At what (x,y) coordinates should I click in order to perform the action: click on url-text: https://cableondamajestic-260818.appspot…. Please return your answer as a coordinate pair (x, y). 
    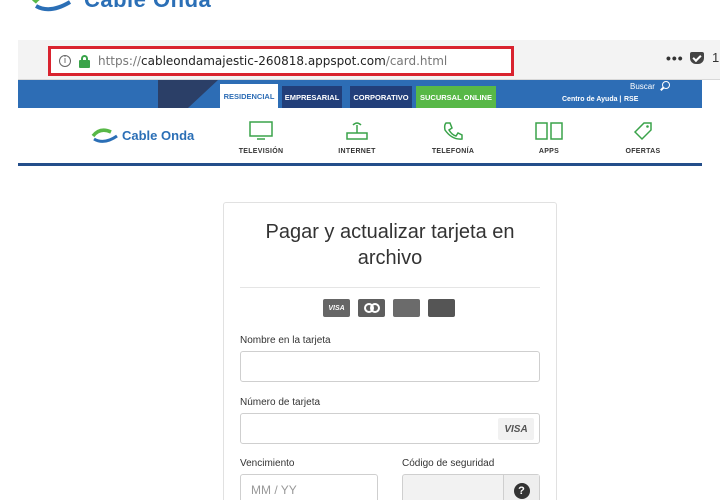
    Looking at the image, I should click on (272, 61).